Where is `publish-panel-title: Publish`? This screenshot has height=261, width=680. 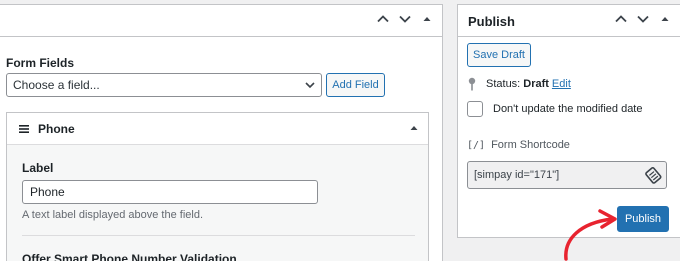
publish-panel-title: Publish is located at coordinates (491, 21).